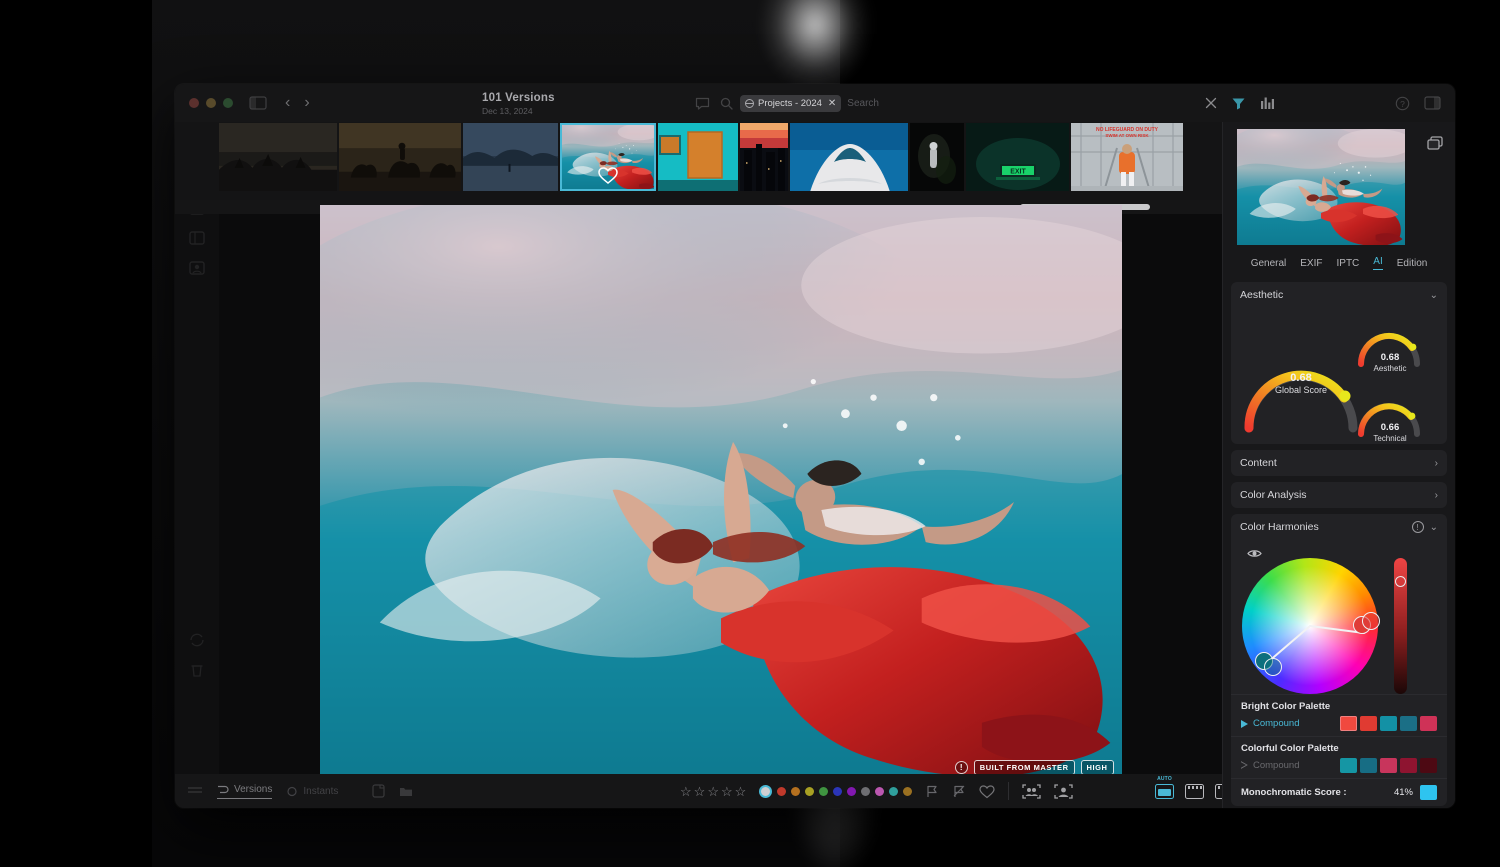  What do you see at coordinates (1311, 263) in the screenshot?
I see `tab-exif: EXIF` at bounding box center [1311, 263].